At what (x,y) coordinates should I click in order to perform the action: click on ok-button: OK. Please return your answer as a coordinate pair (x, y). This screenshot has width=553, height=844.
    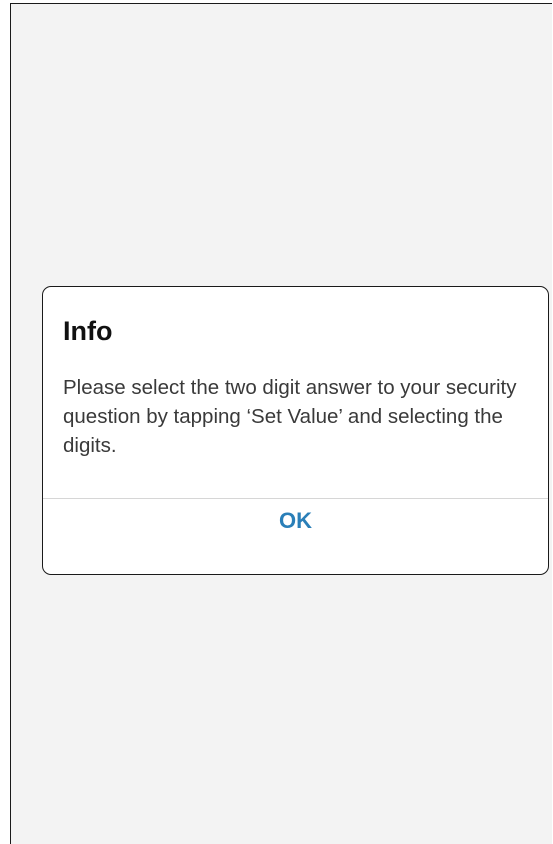
    Looking at the image, I should click on (295, 536).